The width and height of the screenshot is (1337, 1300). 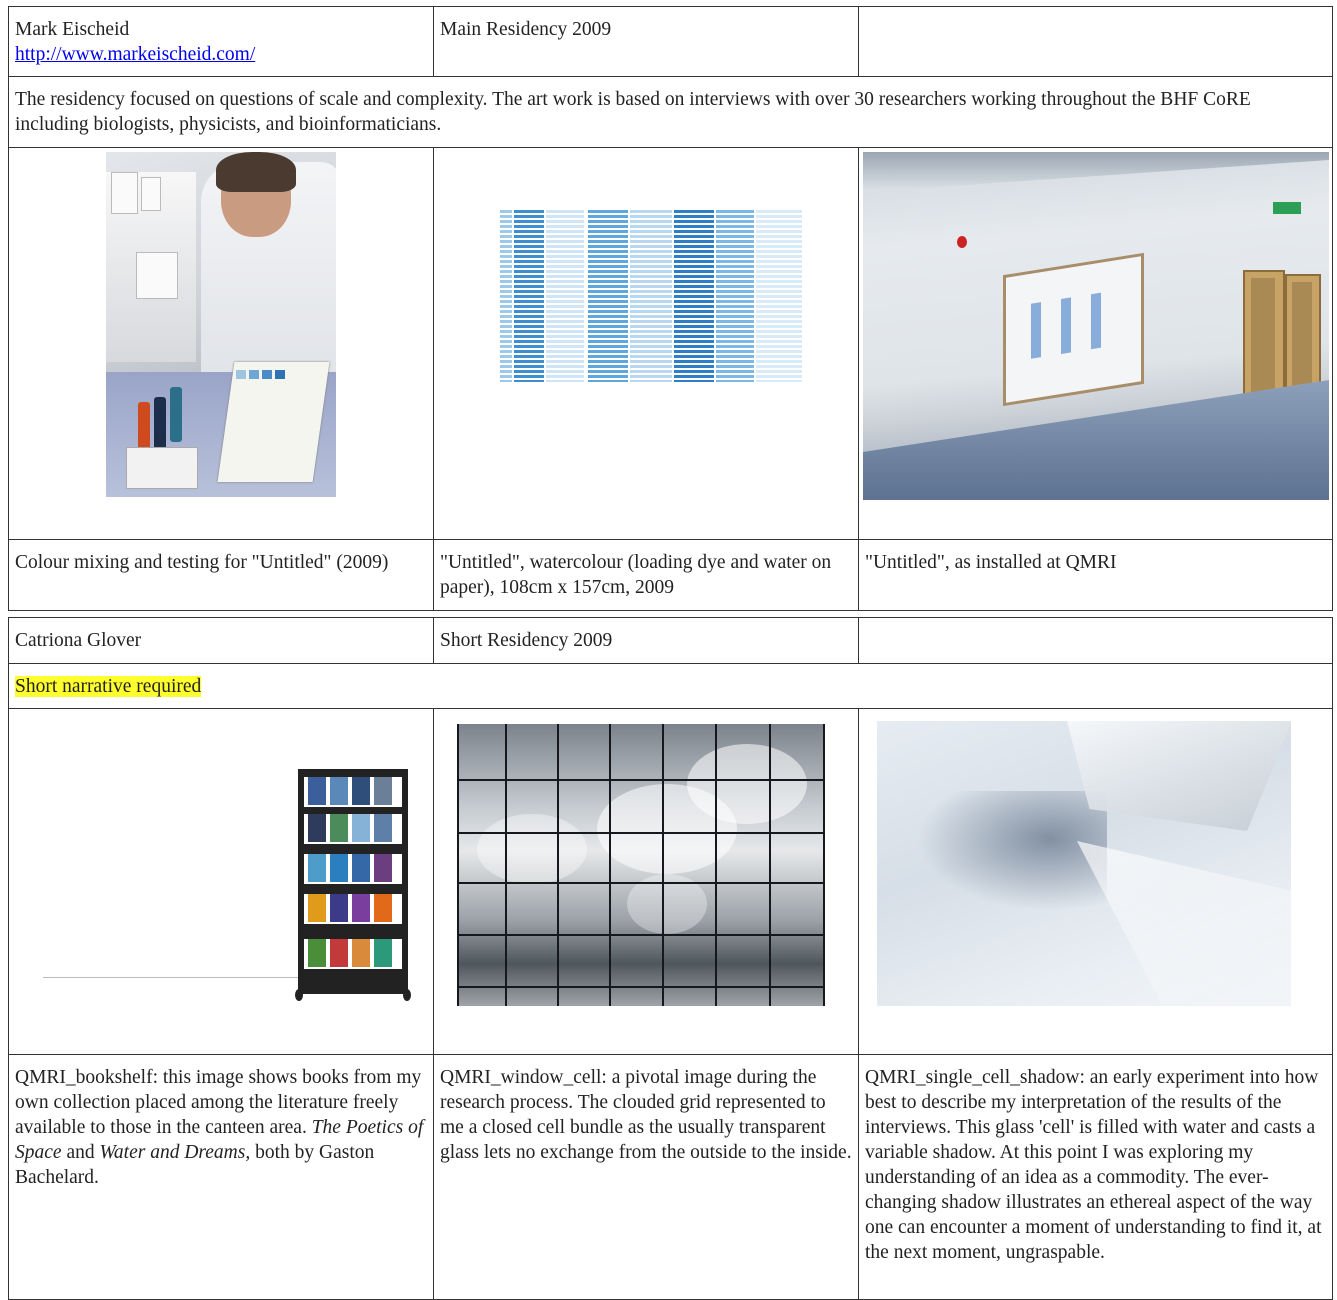 I want to click on artist-name: Catriona Glover, so click(x=78, y=640).